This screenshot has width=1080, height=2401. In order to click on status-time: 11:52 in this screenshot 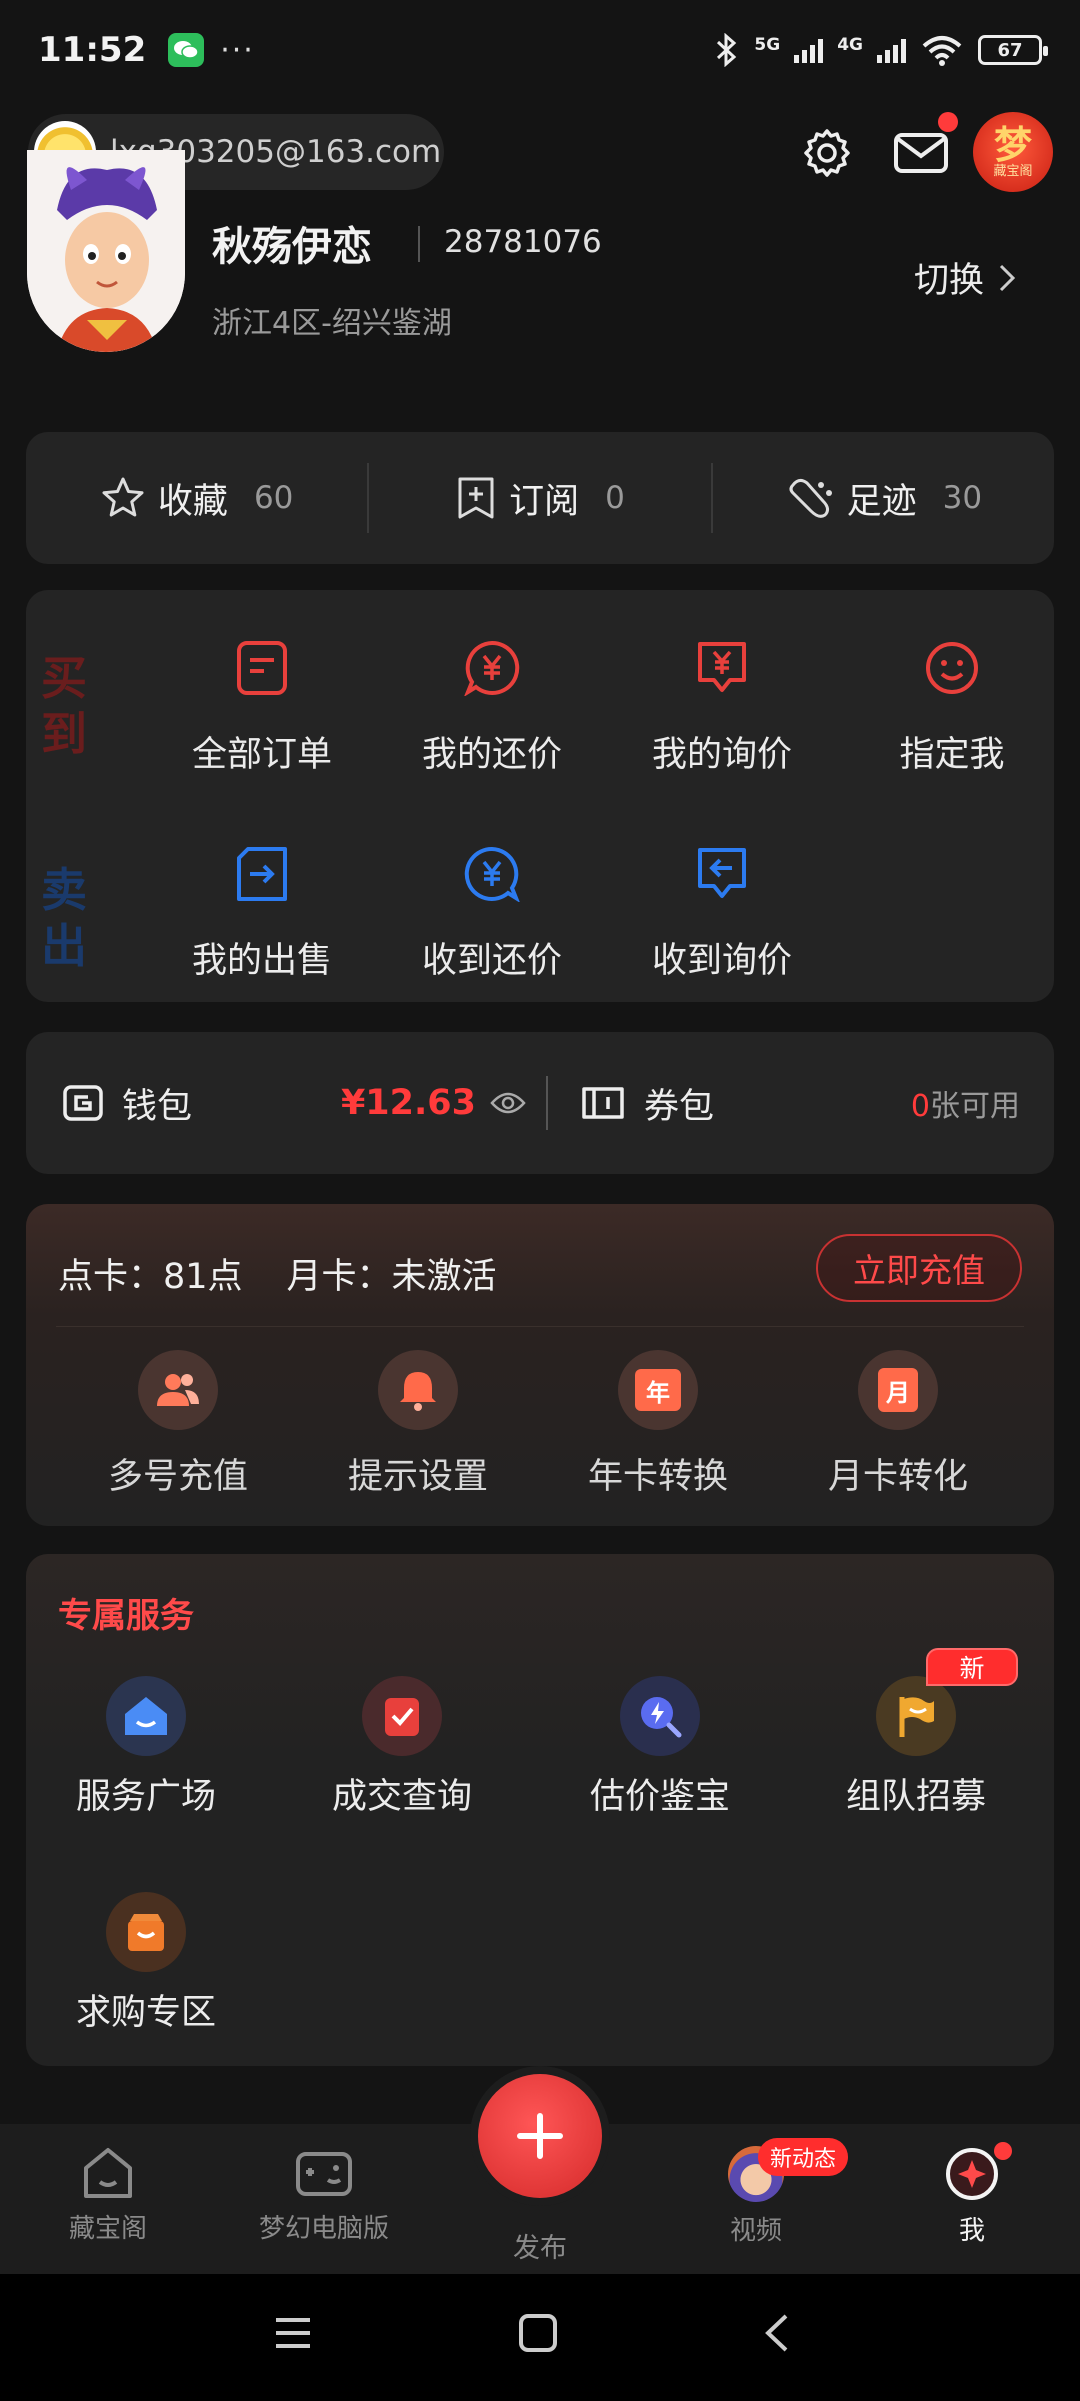, I will do `click(92, 50)`.